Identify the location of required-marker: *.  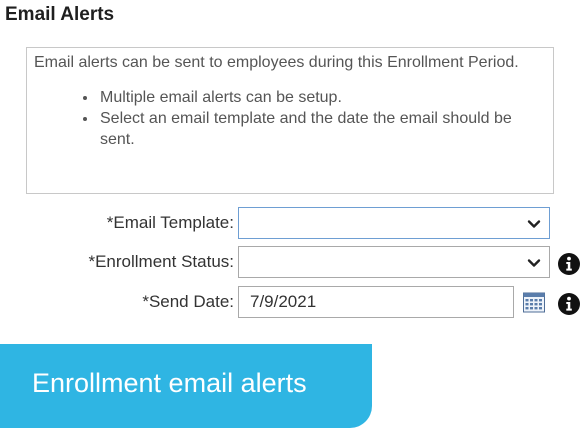
(145, 301).